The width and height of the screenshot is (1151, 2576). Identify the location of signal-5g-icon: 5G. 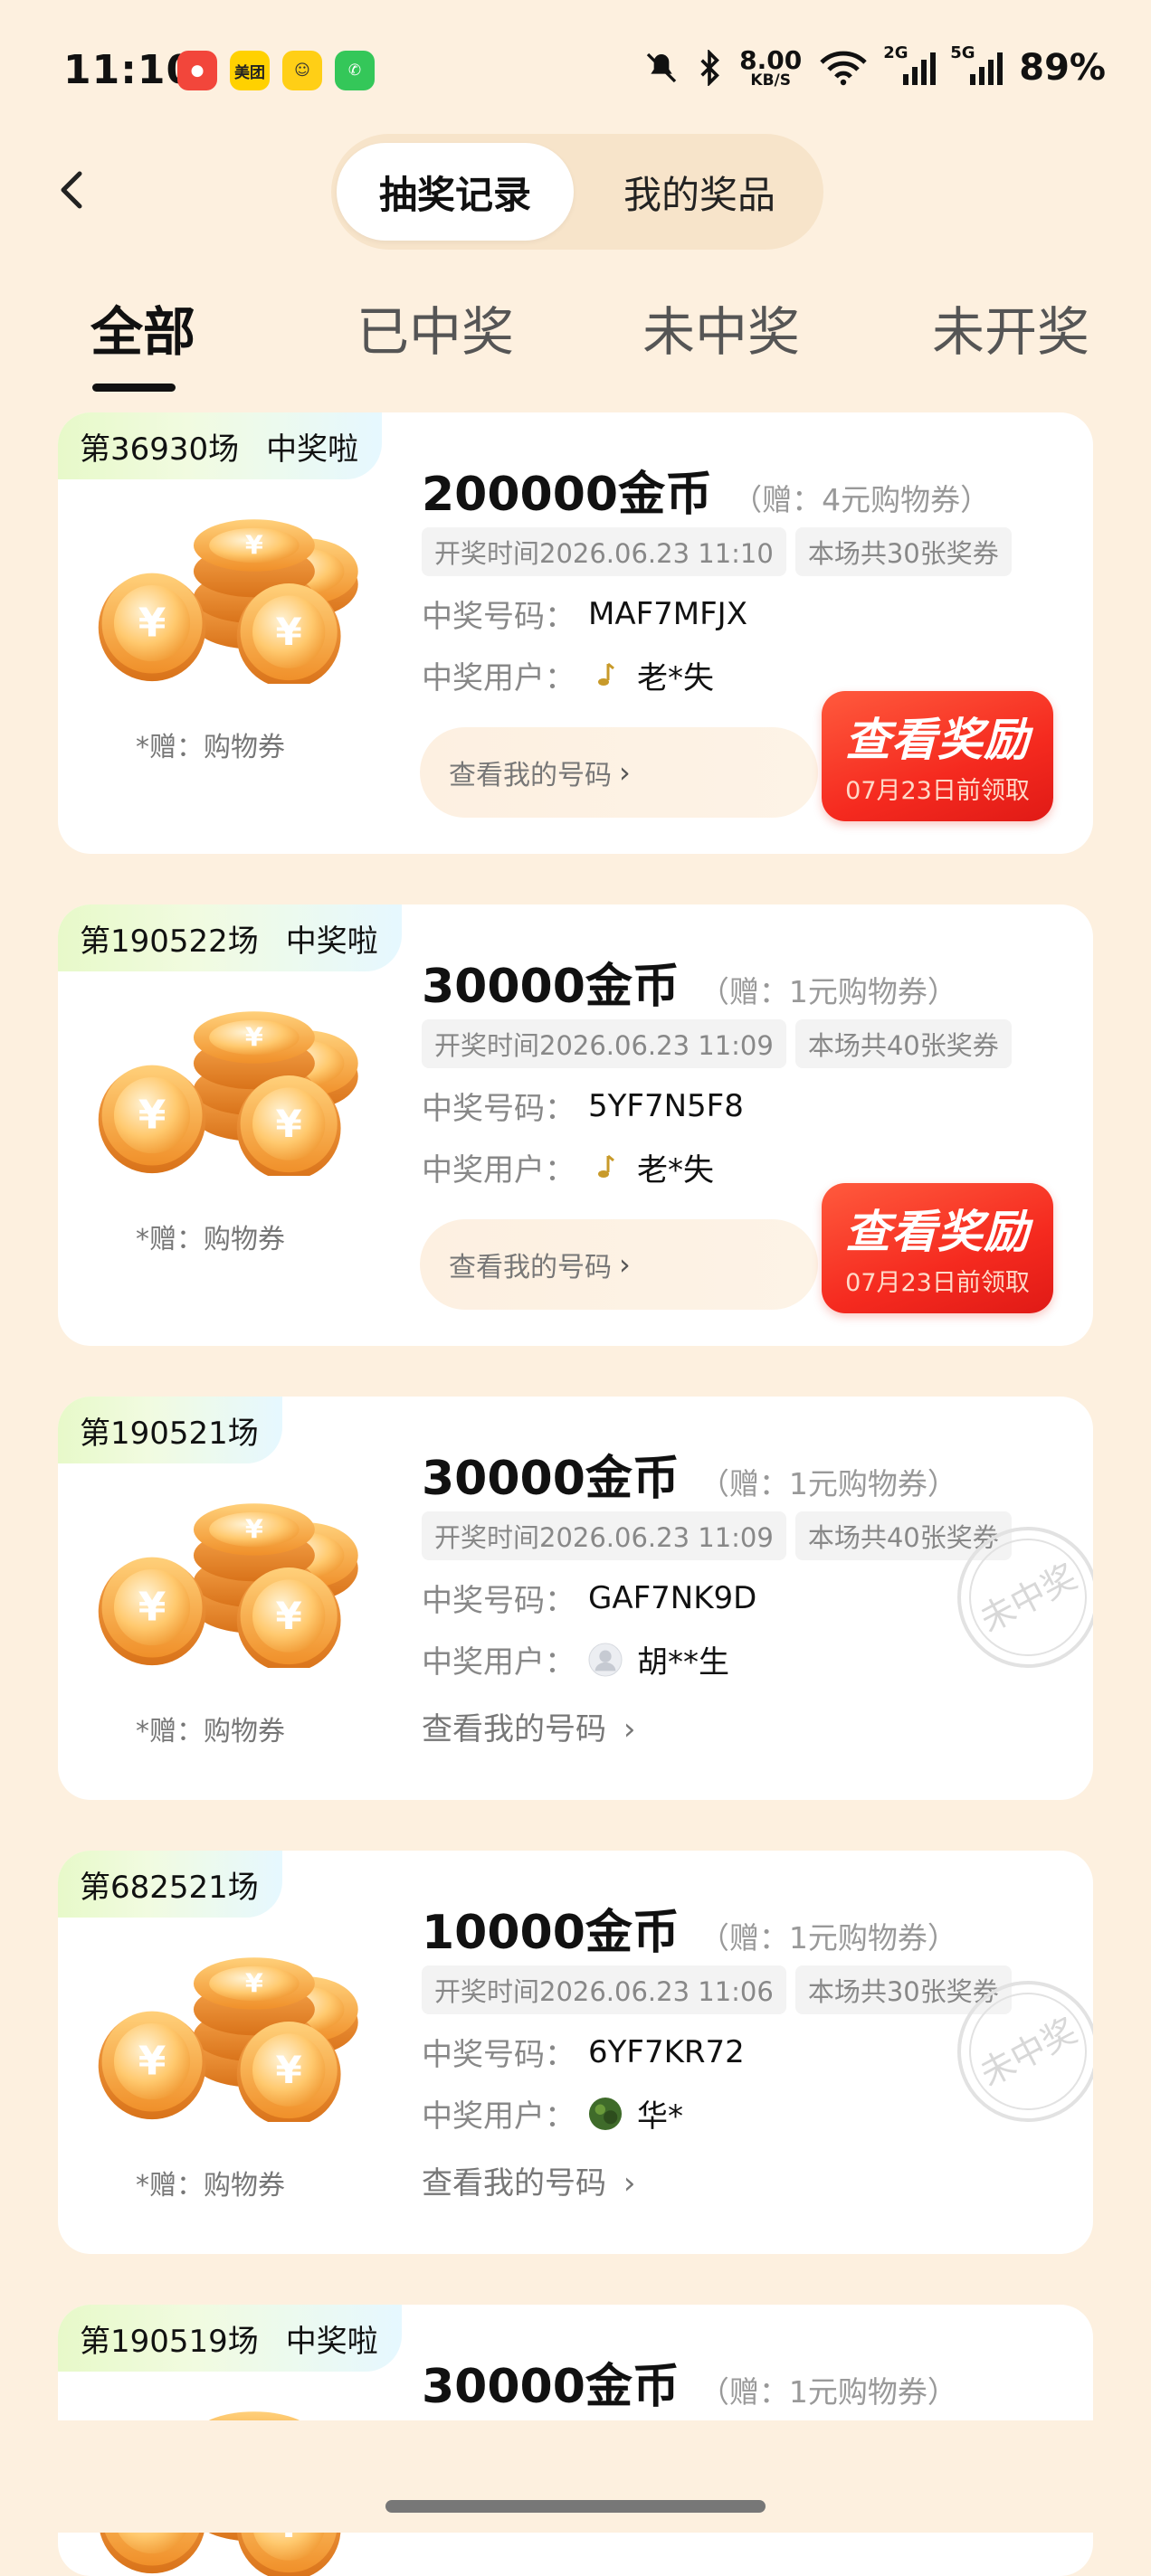
(977, 64).